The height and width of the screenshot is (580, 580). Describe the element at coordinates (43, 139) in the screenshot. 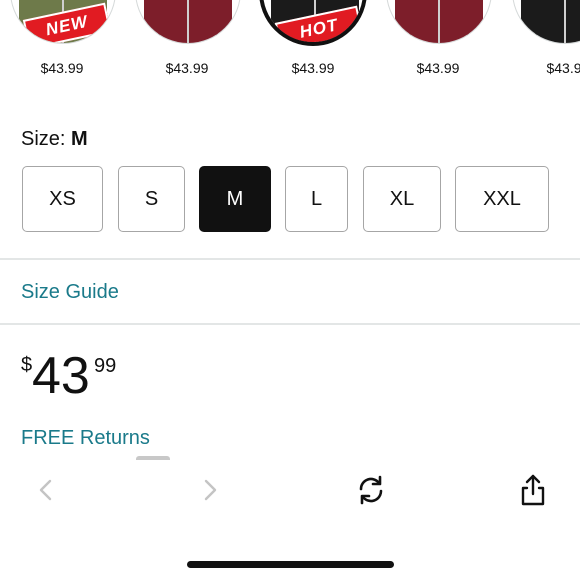

I see `size-label-text: Size:` at that location.